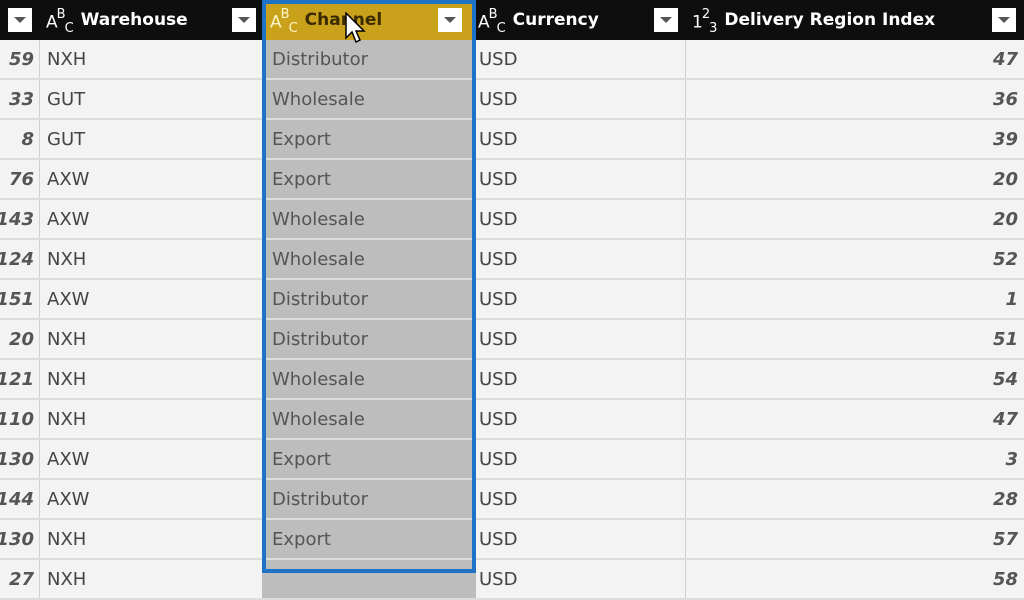 The height and width of the screenshot is (600, 1024). I want to click on delivery-region-index-cell: 39, so click(855, 139).